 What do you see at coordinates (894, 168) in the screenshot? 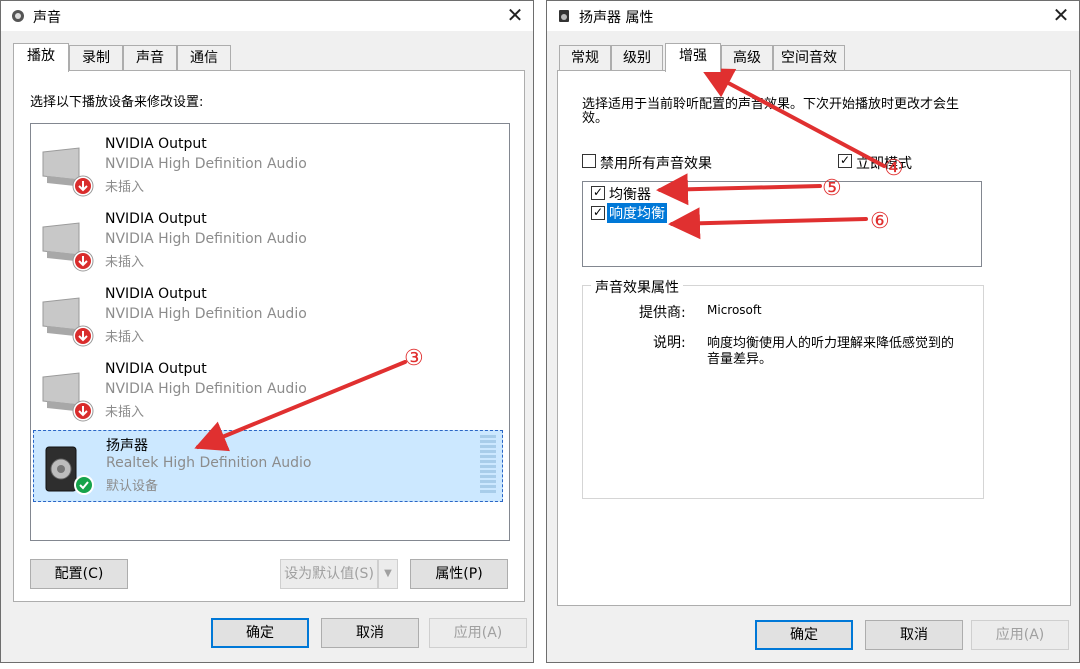
I see `annotation-4: ④` at bounding box center [894, 168].